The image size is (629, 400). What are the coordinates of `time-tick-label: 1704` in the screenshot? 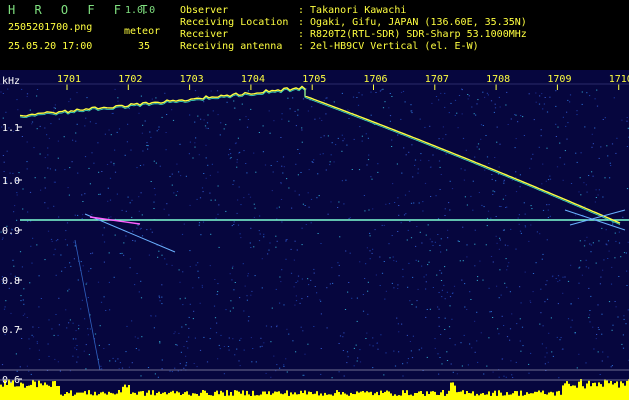 It's located at (253, 79).